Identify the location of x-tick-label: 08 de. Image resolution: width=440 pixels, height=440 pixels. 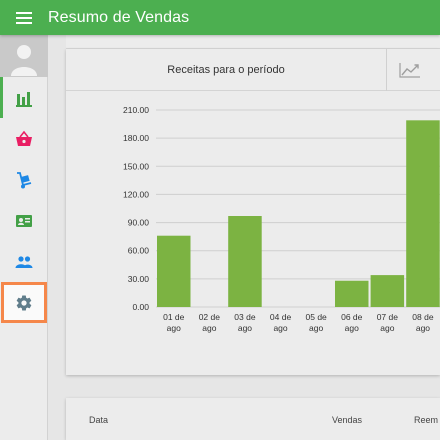
(423, 317).